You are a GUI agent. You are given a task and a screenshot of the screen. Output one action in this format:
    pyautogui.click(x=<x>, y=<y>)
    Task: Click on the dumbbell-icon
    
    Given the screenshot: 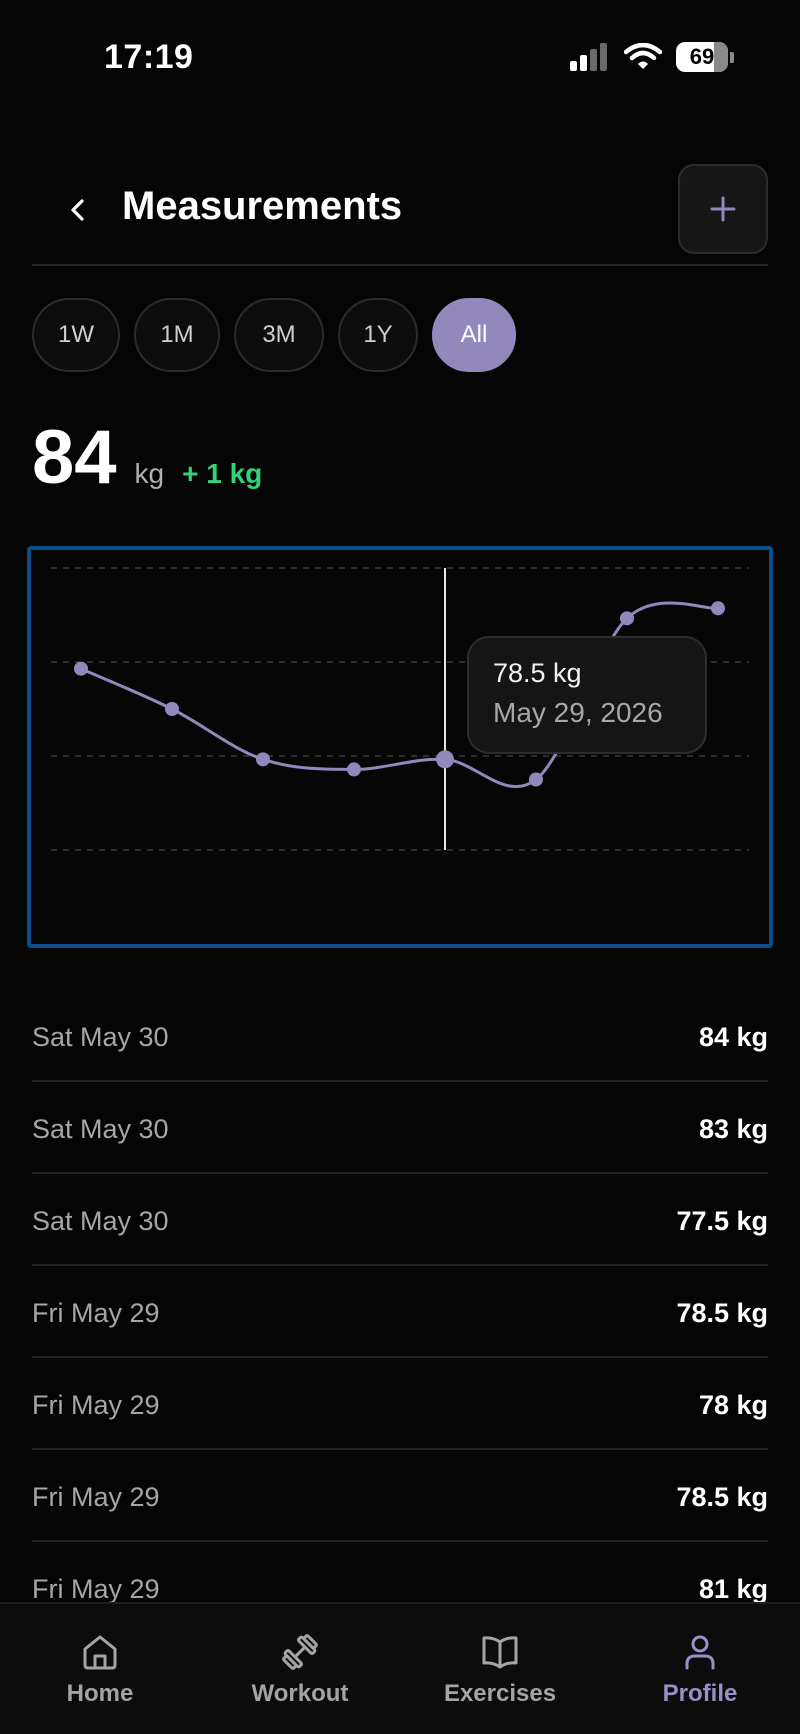 What is the action you would take?
    pyautogui.click(x=300, y=1652)
    